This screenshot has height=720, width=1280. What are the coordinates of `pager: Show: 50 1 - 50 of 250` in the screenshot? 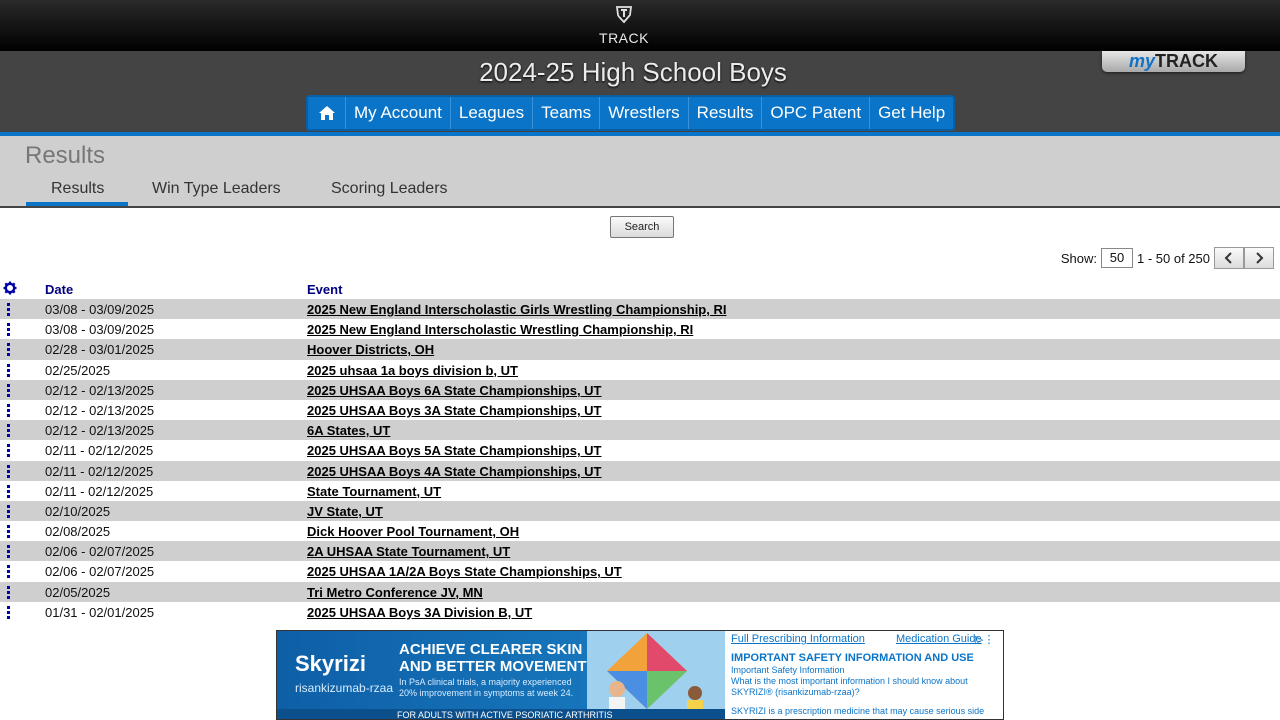 It's located at (1167, 258).